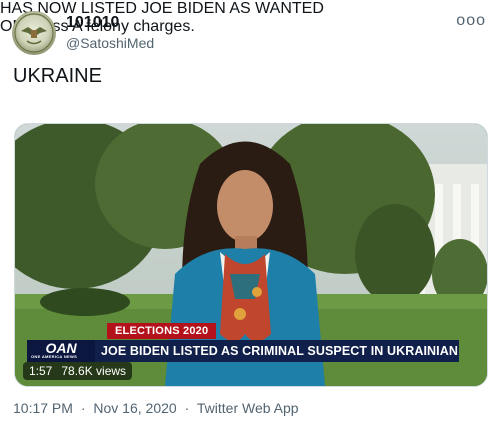 Image resolution: width=500 pixels, height=428 pixels. What do you see at coordinates (57, 76) in the screenshot?
I see `tweet-text-word: UKRAINE` at bounding box center [57, 76].